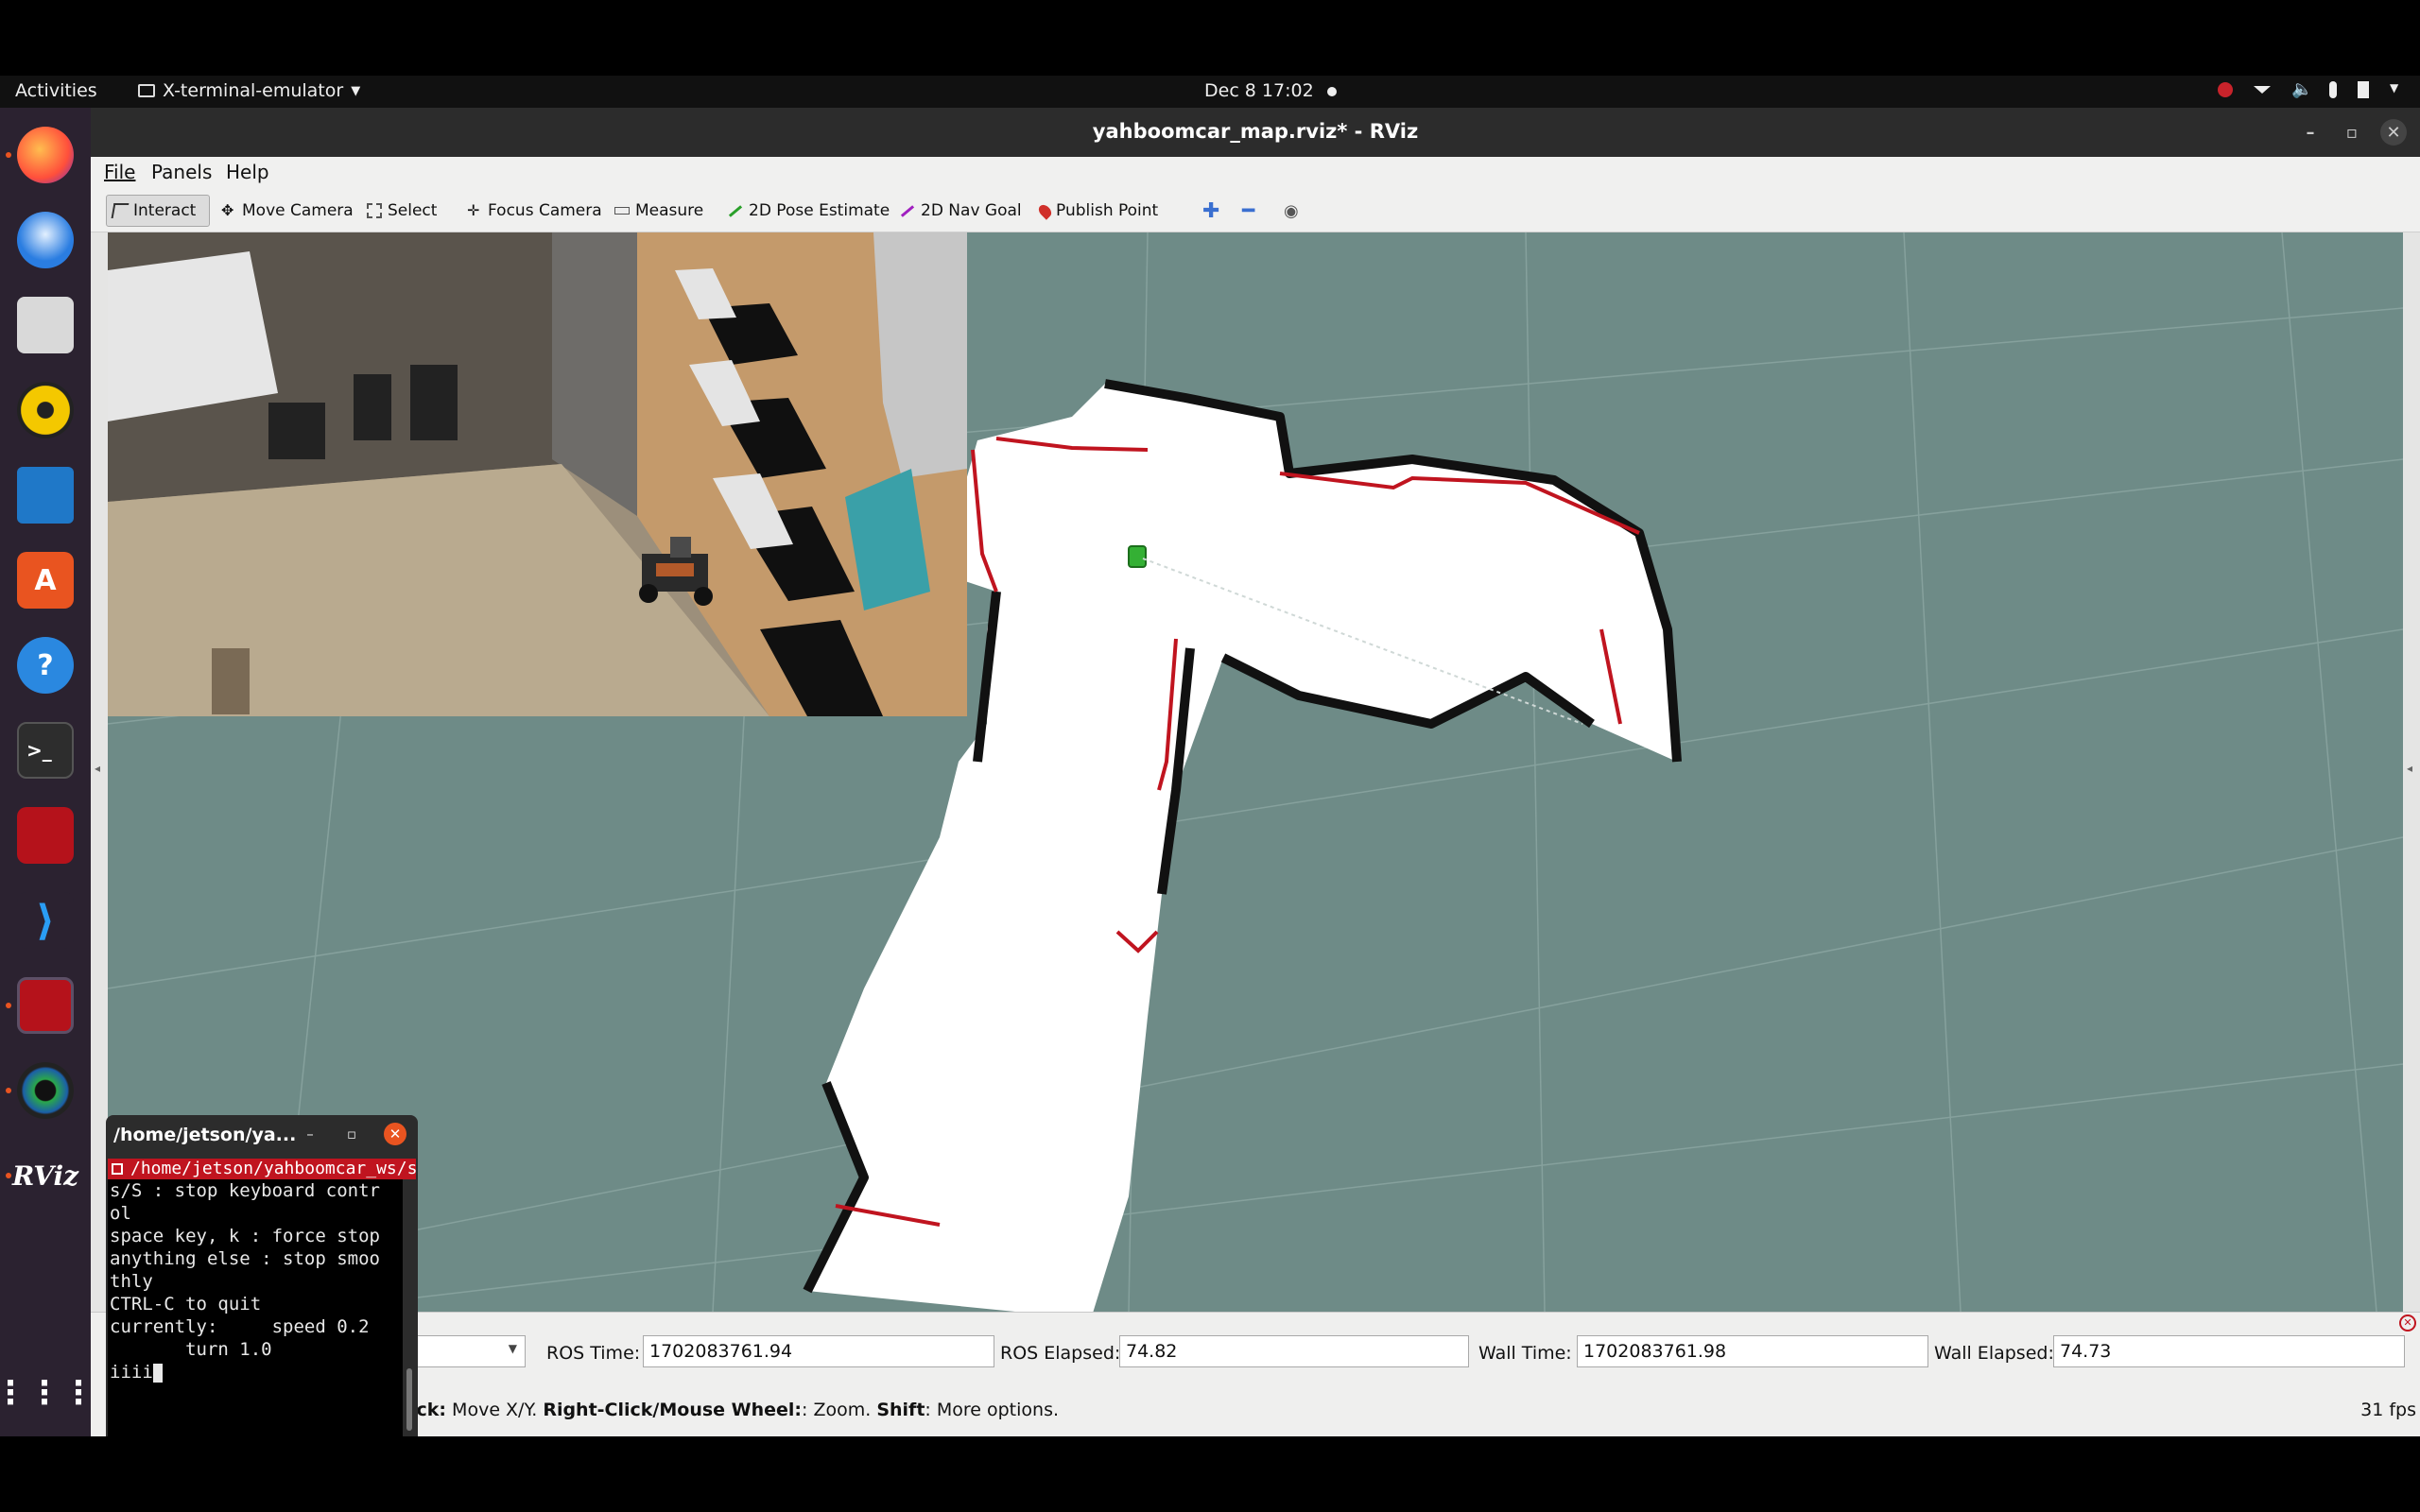 The image size is (2420, 1512). What do you see at coordinates (256, 1372) in the screenshot?
I see `terminal-input-line: iiii` at bounding box center [256, 1372].